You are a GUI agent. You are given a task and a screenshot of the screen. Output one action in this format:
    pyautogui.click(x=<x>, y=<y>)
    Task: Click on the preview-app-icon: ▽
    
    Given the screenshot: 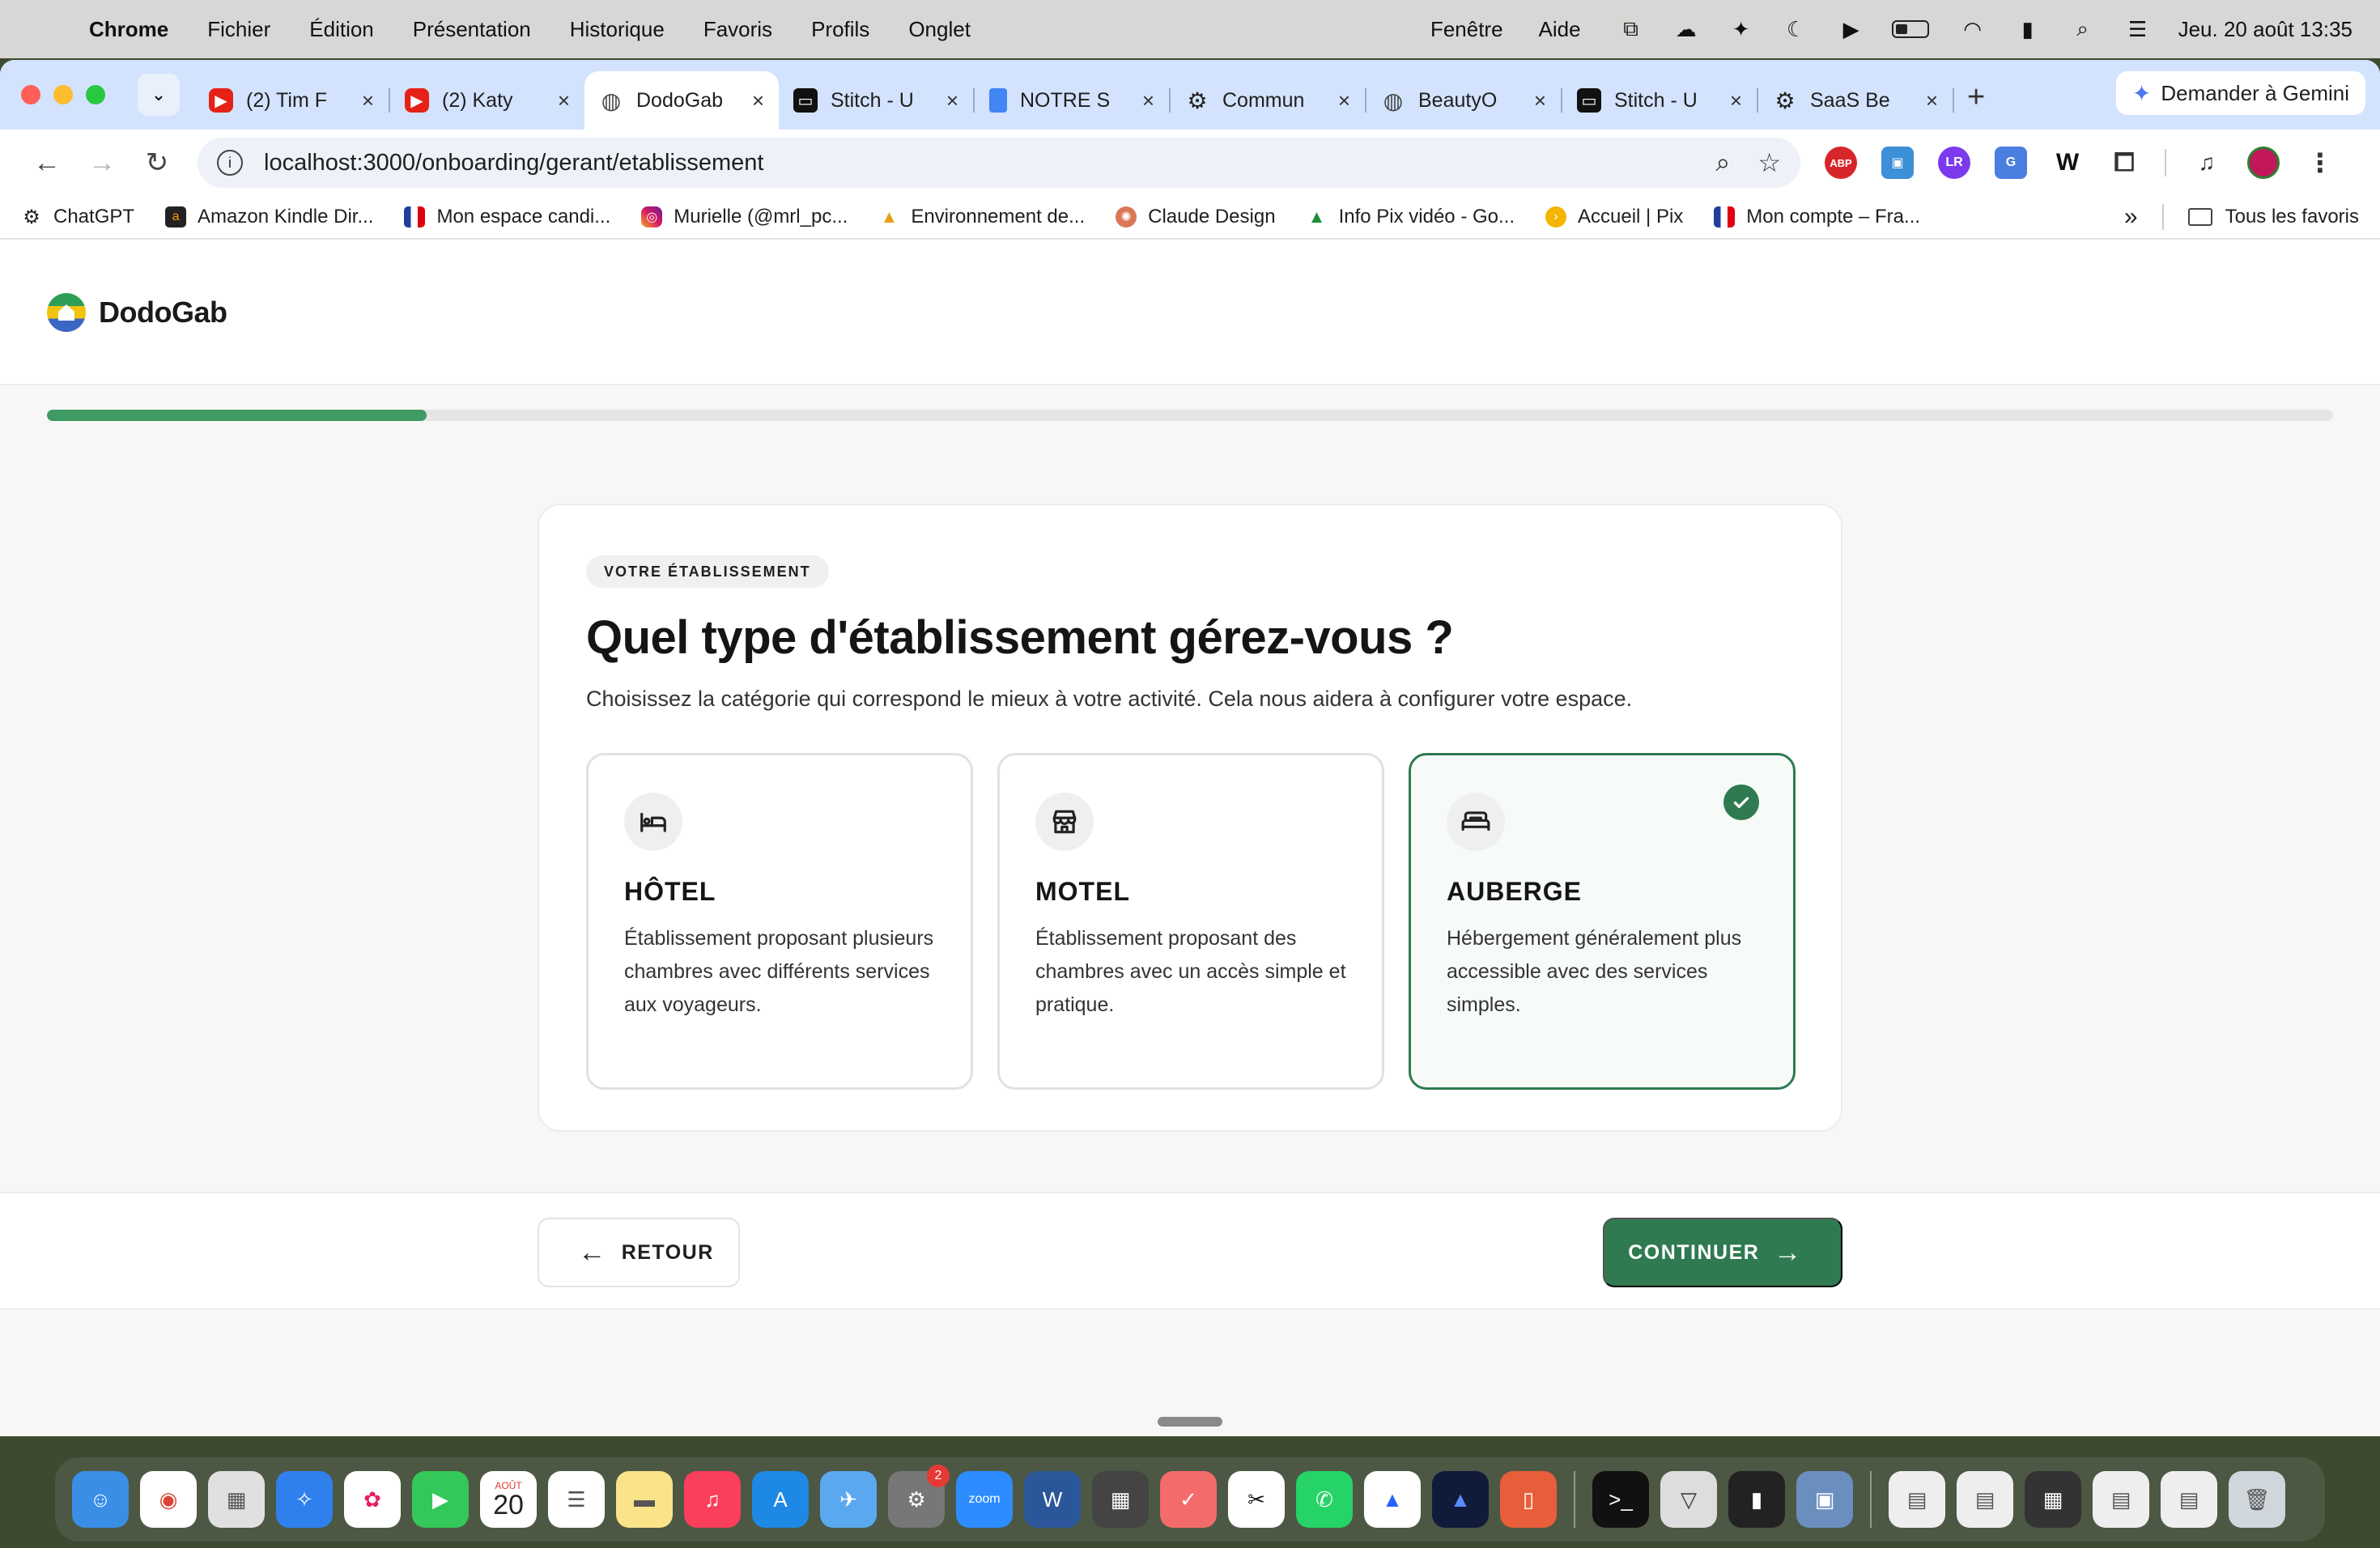 What is the action you would take?
    pyautogui.click(x=1689, y=1499)
    